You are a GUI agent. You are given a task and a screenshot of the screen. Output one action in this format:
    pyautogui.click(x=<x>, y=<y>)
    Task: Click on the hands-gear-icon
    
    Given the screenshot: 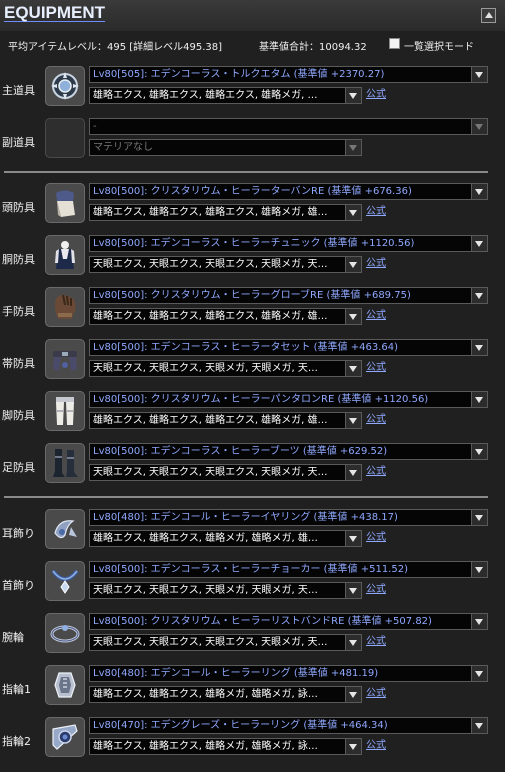 What is the action you would take?
    pyautogui.click(x=65, y=307)
    